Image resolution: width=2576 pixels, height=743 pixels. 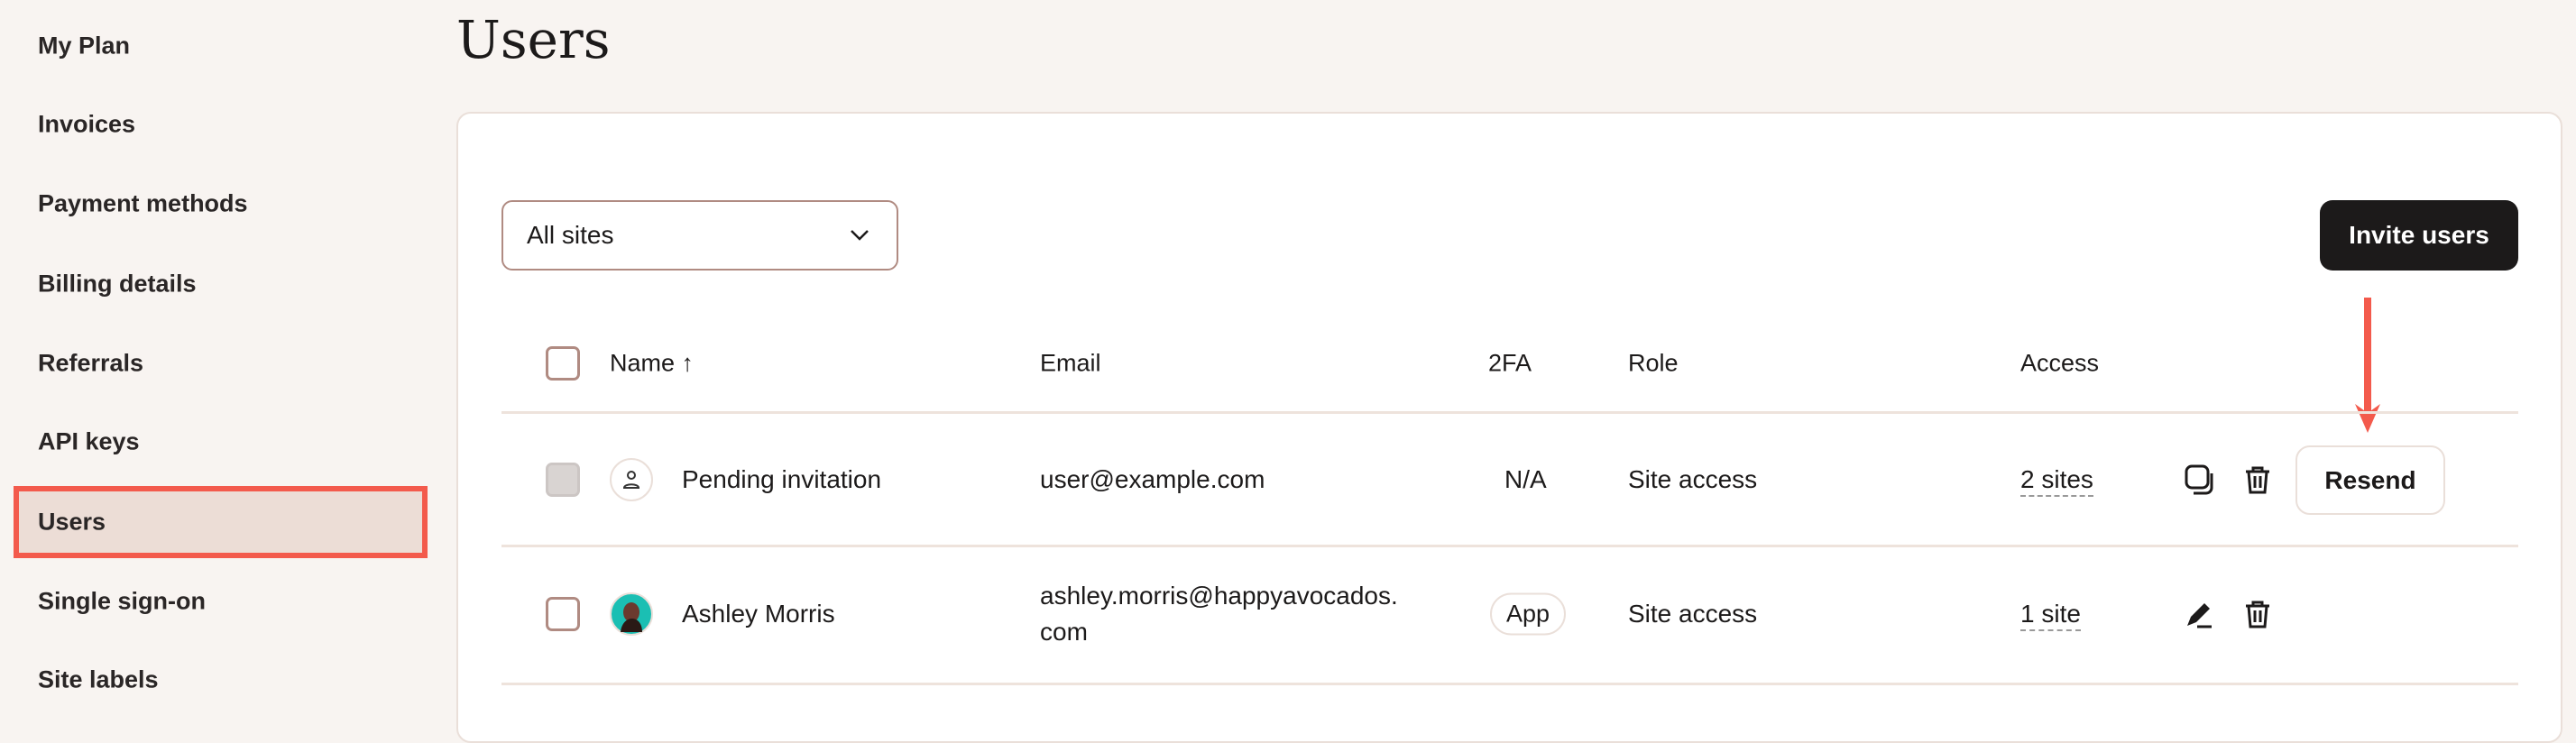 What do you see at coordinates (1510, 363) in the screenshot?
I see `column-header-2fa: 2FA` at bounding box center [1510, 363].